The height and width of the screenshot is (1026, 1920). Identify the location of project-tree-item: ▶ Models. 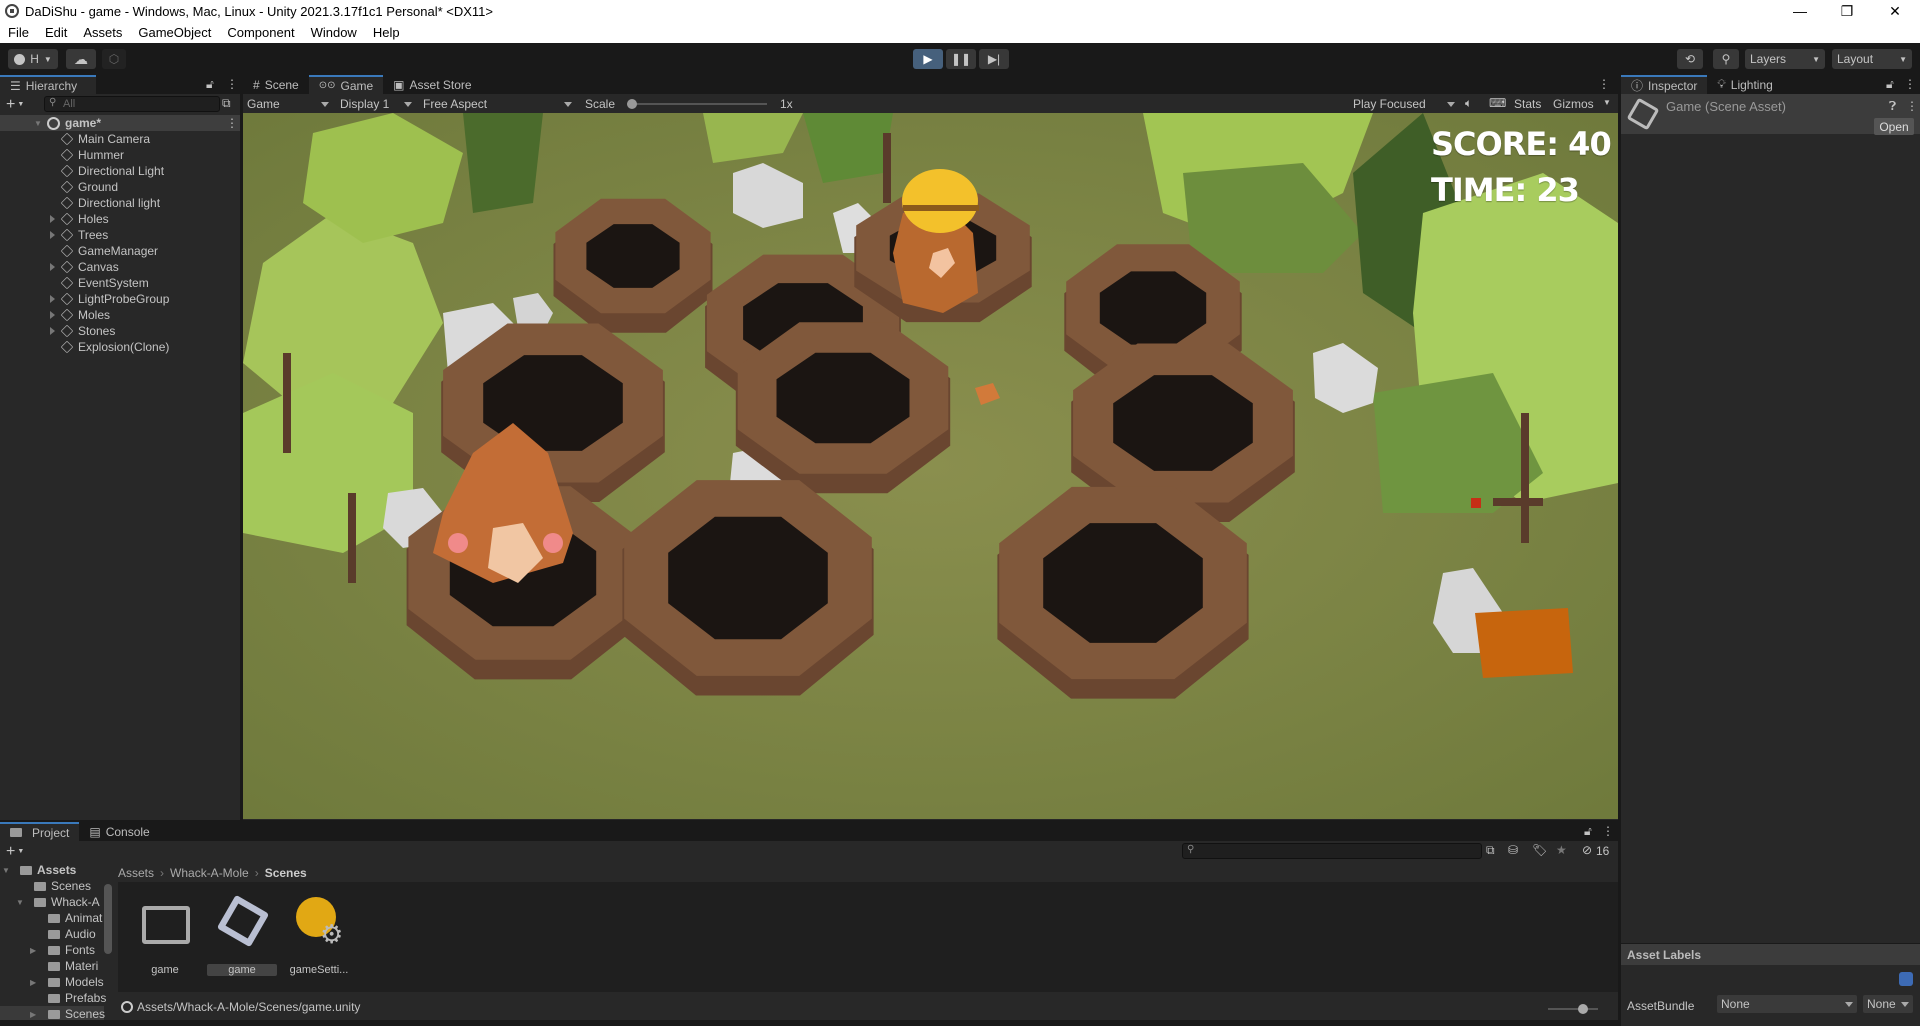
(52, 982).